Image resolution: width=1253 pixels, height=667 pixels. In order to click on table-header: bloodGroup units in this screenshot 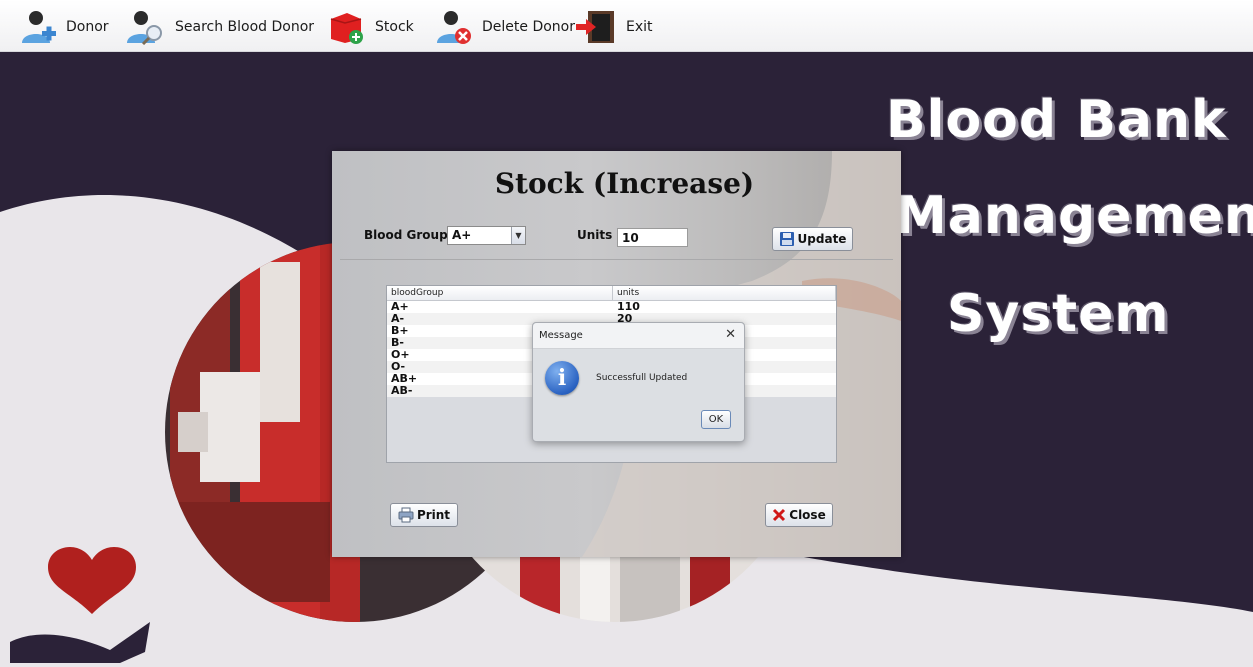, I will do `click(611, 293)`.